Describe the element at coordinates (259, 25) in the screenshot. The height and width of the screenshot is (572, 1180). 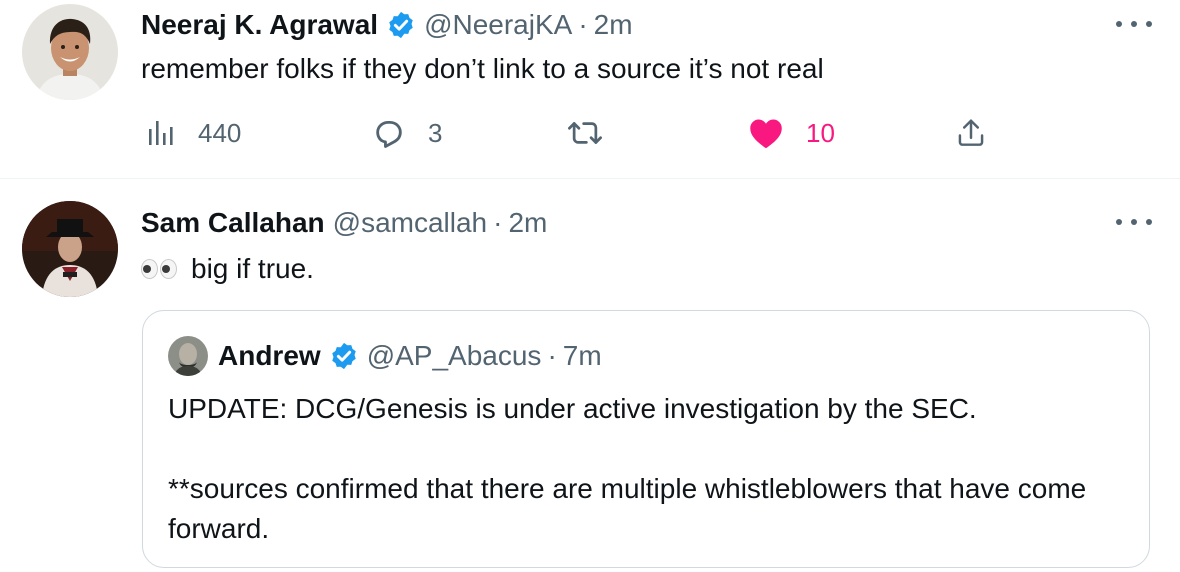
I see `author-name: Neeraj K. Agrawal` at that location.